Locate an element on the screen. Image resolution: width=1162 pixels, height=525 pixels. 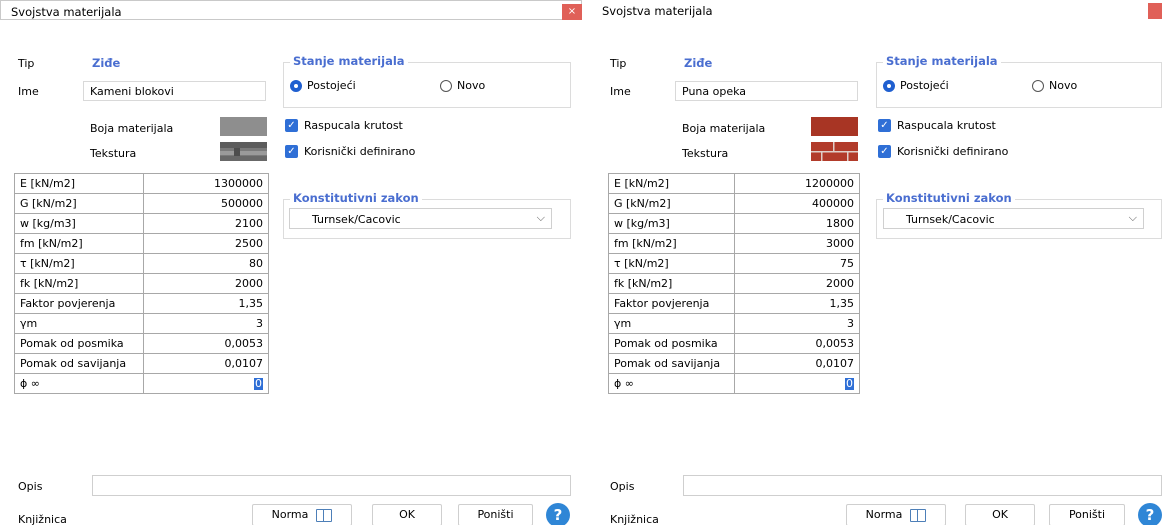
table-row: fm [kN/m2] 3000 is located at coordinates (734, 243).